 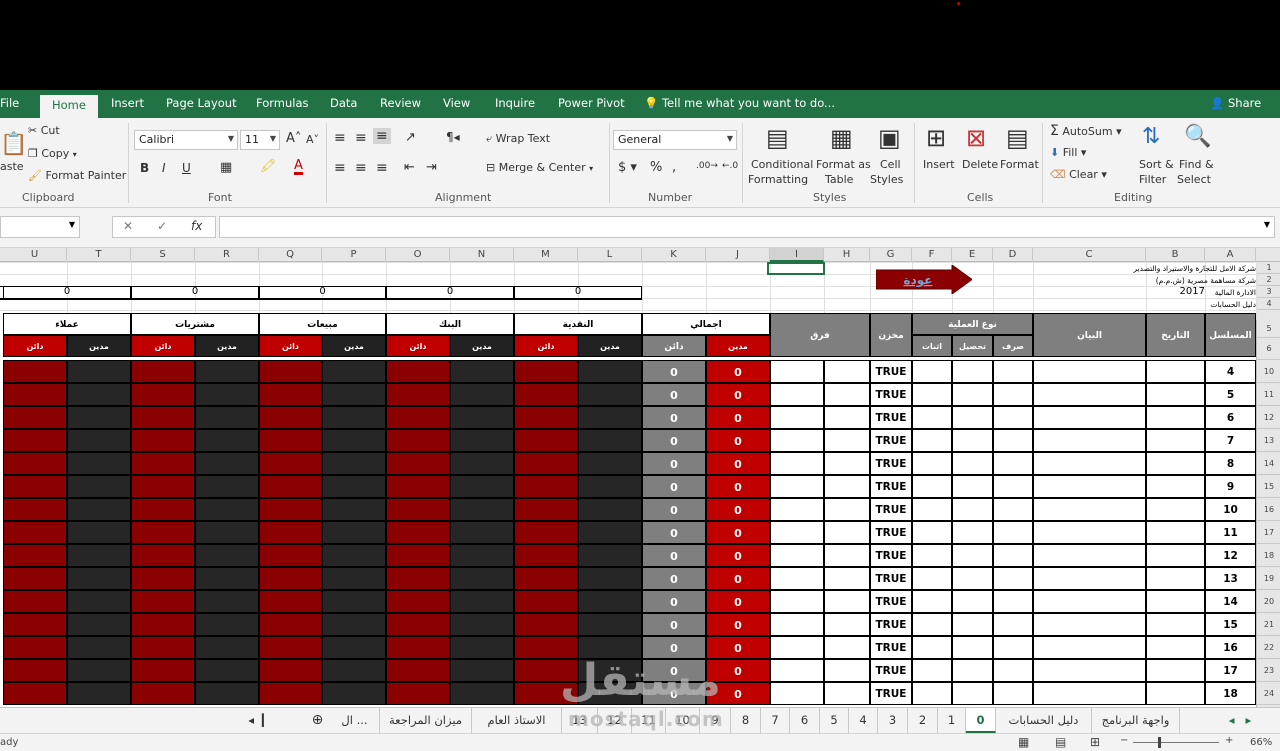 What do you see at coordinates (1268, 532) in the screenshot?
I see `row-header: 17` at bounding box center [1268, 532].